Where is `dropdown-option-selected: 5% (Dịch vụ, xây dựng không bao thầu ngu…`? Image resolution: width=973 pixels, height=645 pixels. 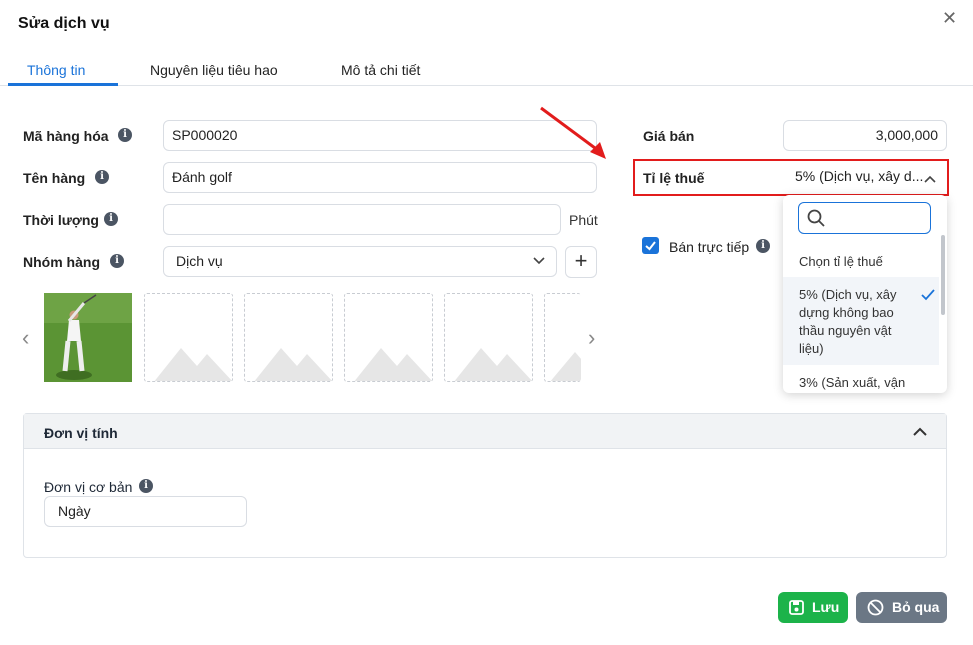
dropdown-option-selected: 5% (Dịch vụ, xây dựng không bao thầu ngu… is located at coordinates (859, 322).